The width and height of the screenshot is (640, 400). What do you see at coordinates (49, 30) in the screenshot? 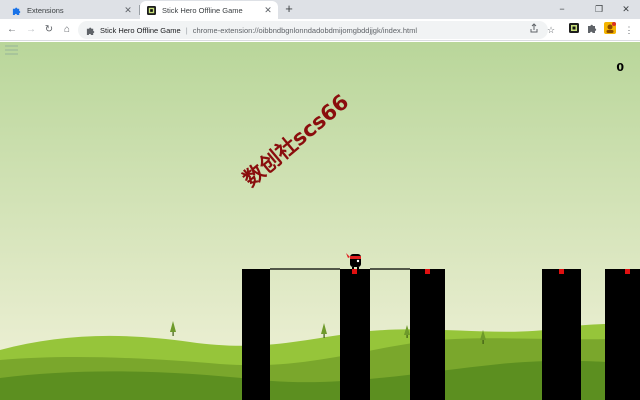
I see `reload-button: ↻` at bounding box center [49, 30].